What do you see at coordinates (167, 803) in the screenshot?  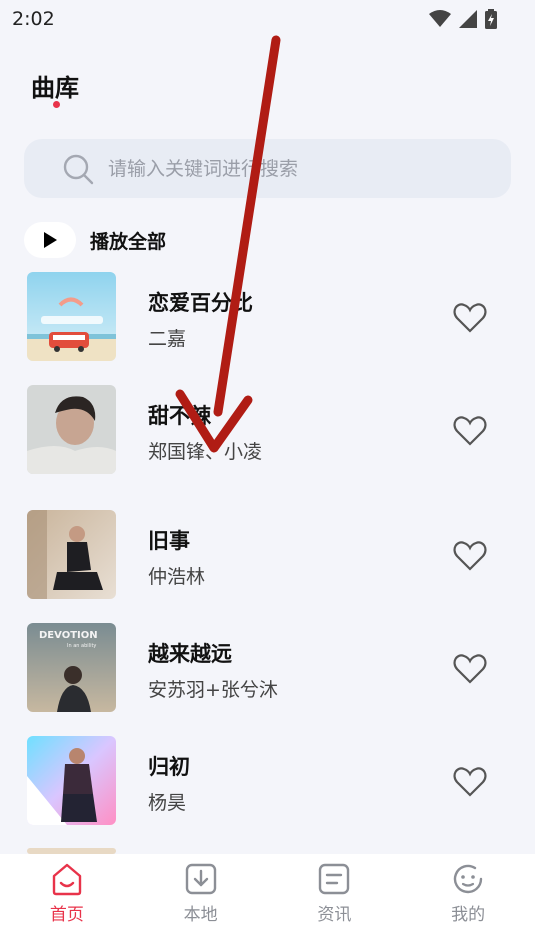 I see `song-artist: 杨昊` at bounding box center [167, 803].